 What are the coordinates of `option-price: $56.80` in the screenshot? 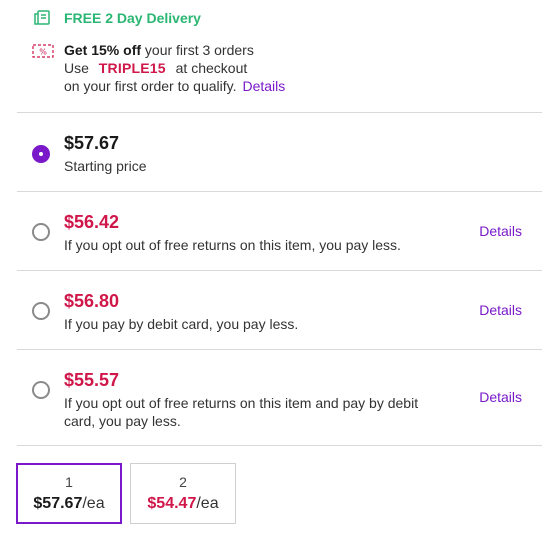 It's located at (92, 301).